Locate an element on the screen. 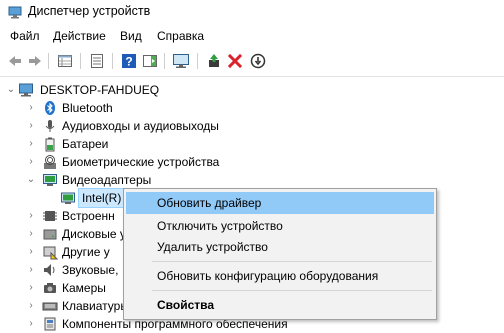  disk-icon is located at coordinates (50, 234).